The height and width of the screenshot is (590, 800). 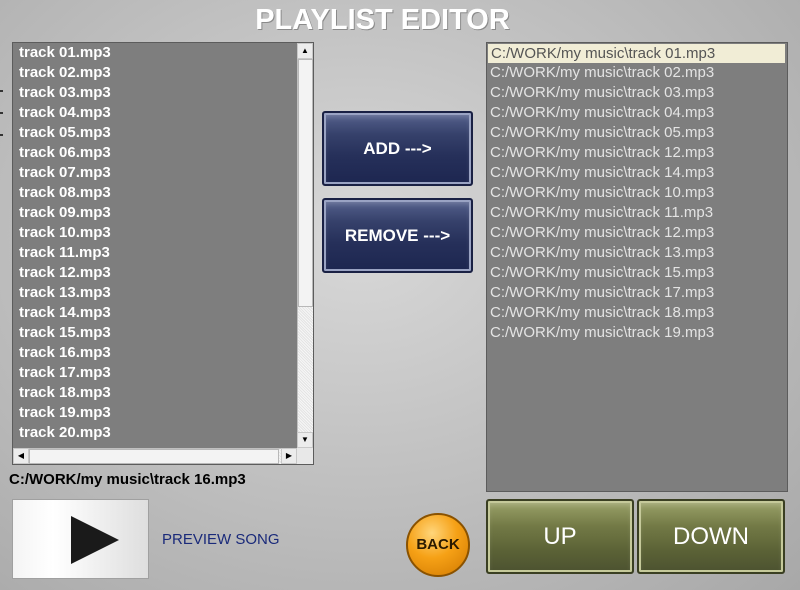 What do you see at coordinates (637, 133) in the screenshot?
I see `playlist-item: C:/WORK/my music\track 05.mp3` at bounding box center [637, 133].